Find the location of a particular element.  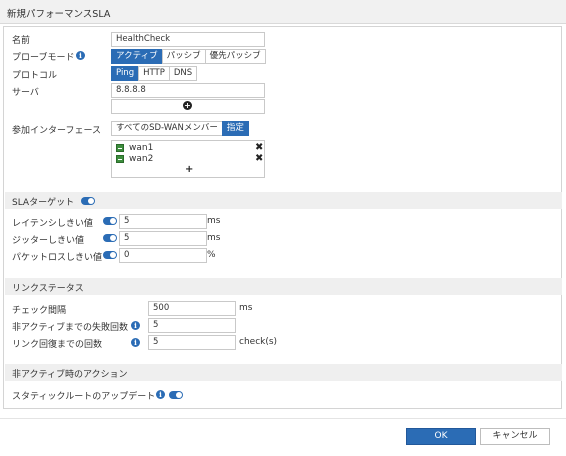

members-all-button: すべてのSD-WANメンバー is located at coordinates (167, 128).